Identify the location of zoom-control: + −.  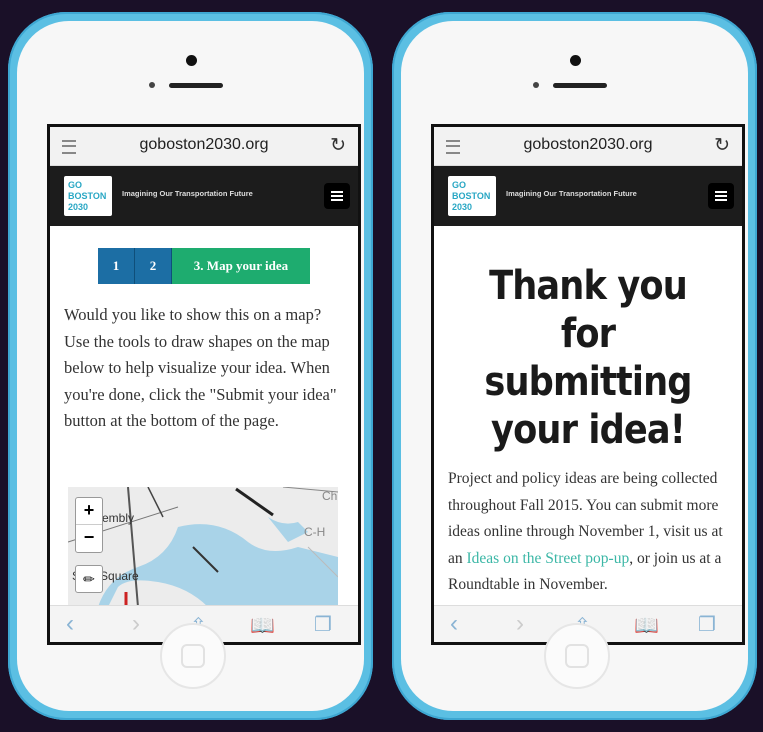
(89, 525).